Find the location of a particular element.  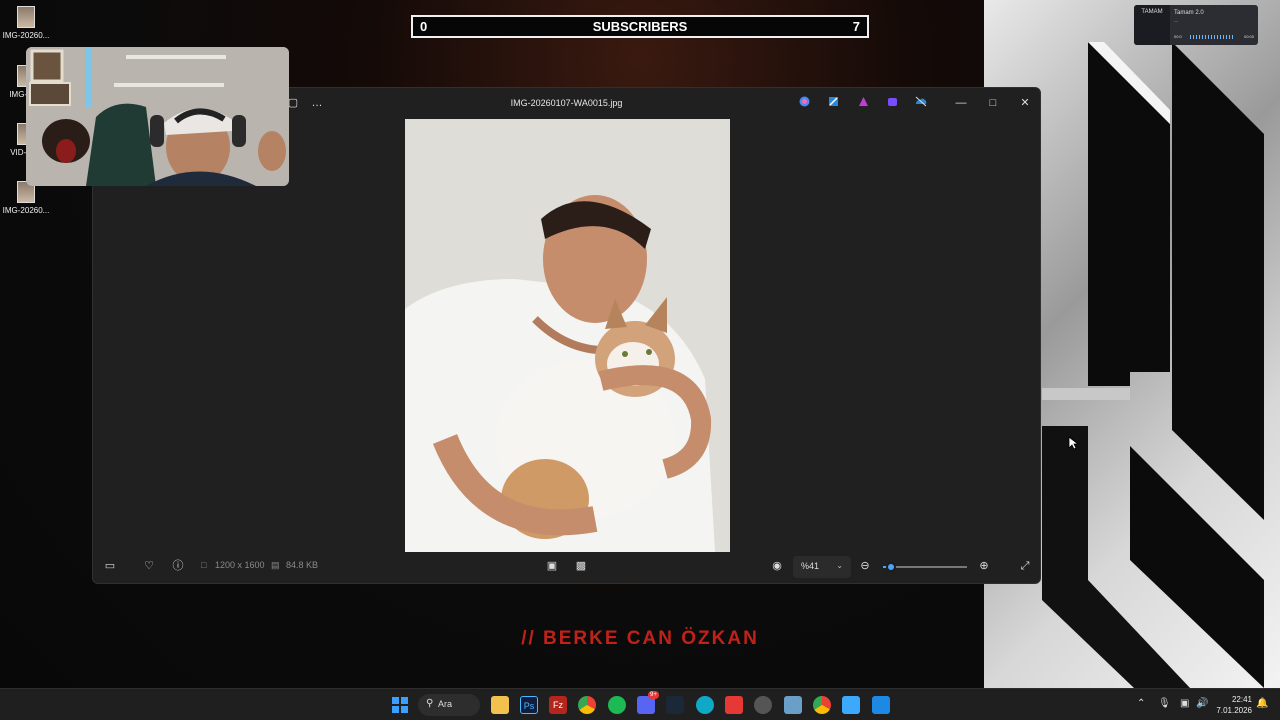

streamer-name: // BERKE CAN ÖZKAN is located at coordinates (640, 638).